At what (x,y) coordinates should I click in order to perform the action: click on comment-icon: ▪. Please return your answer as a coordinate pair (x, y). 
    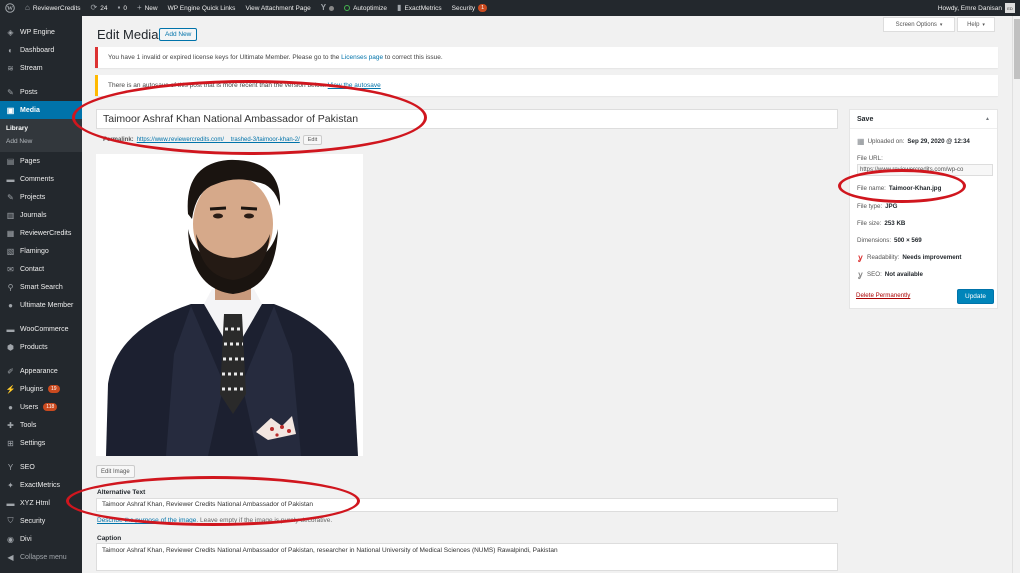
    Looking at the image, I should click on (119, 7).